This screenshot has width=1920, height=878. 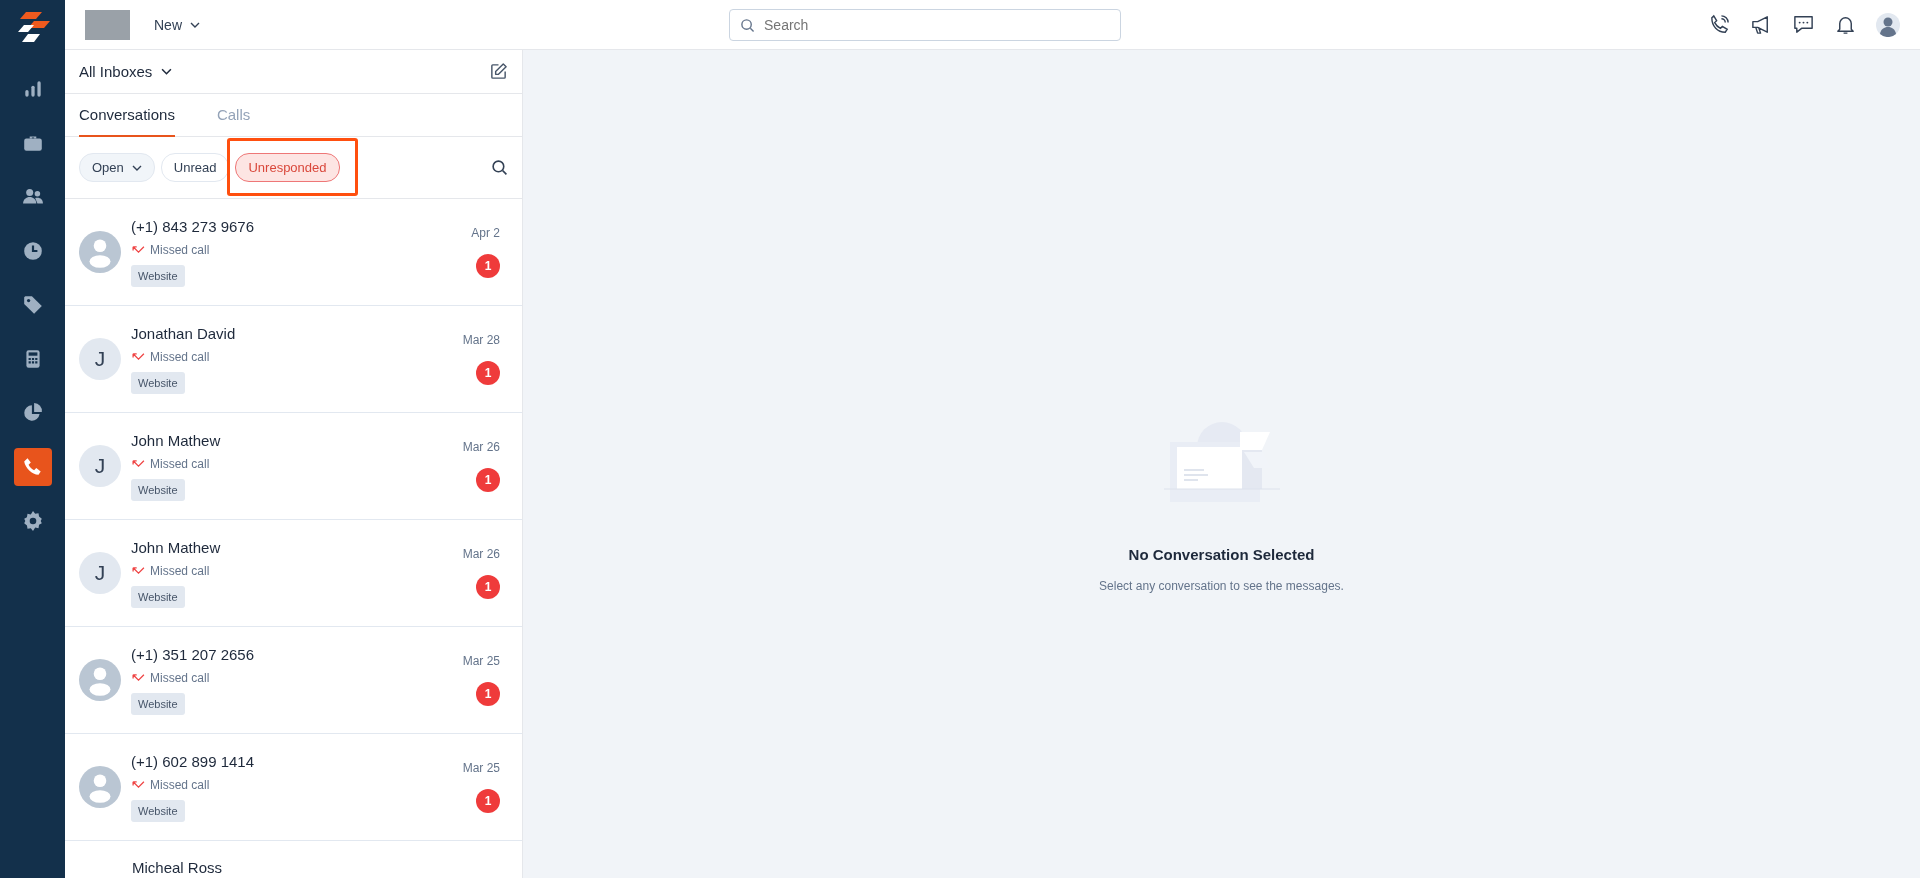 I want to click on calls-nav-item, so click(x=32, y=467).